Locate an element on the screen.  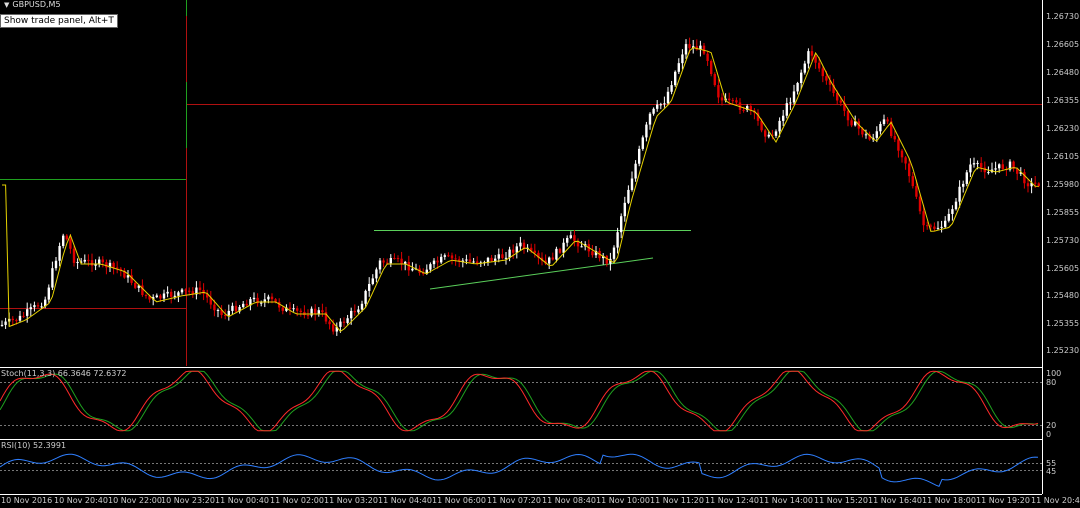
stoch-main-line is located at coordinates (519, 401).